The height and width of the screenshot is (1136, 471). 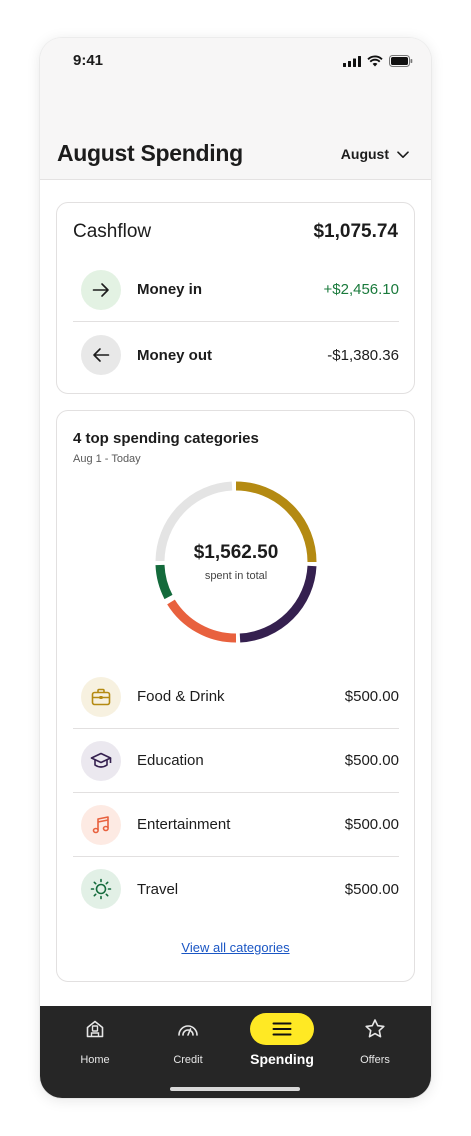 I want to click on page-title: August Spending, so click(x=150, y=153).